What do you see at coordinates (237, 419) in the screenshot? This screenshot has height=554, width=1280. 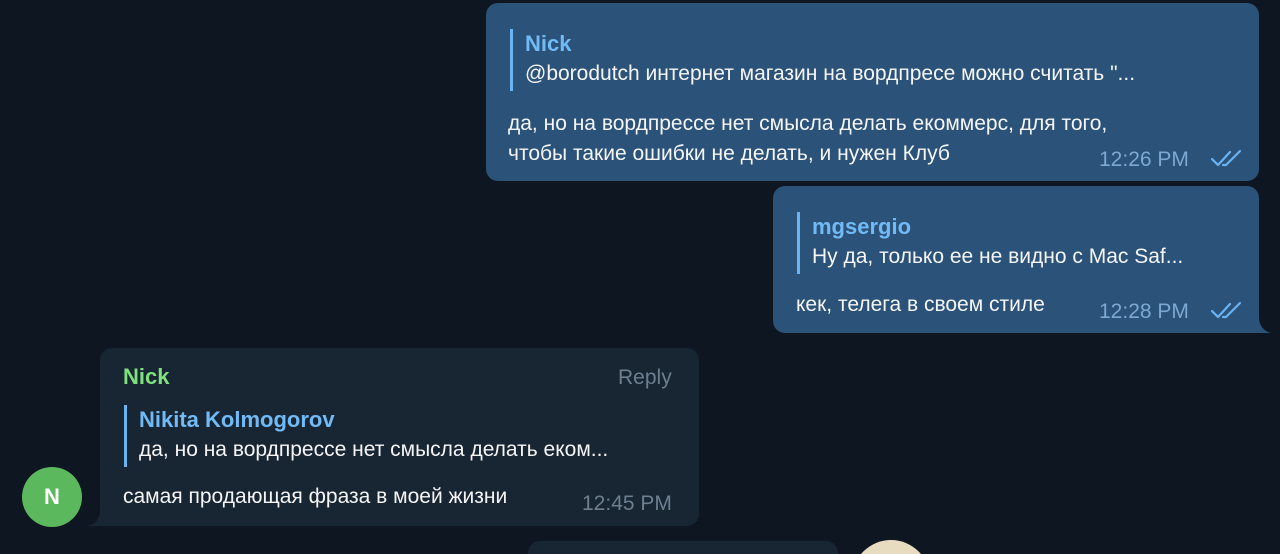 I see `quote-author: Nikita Kolmogorov` at bounding box center [237, 419].